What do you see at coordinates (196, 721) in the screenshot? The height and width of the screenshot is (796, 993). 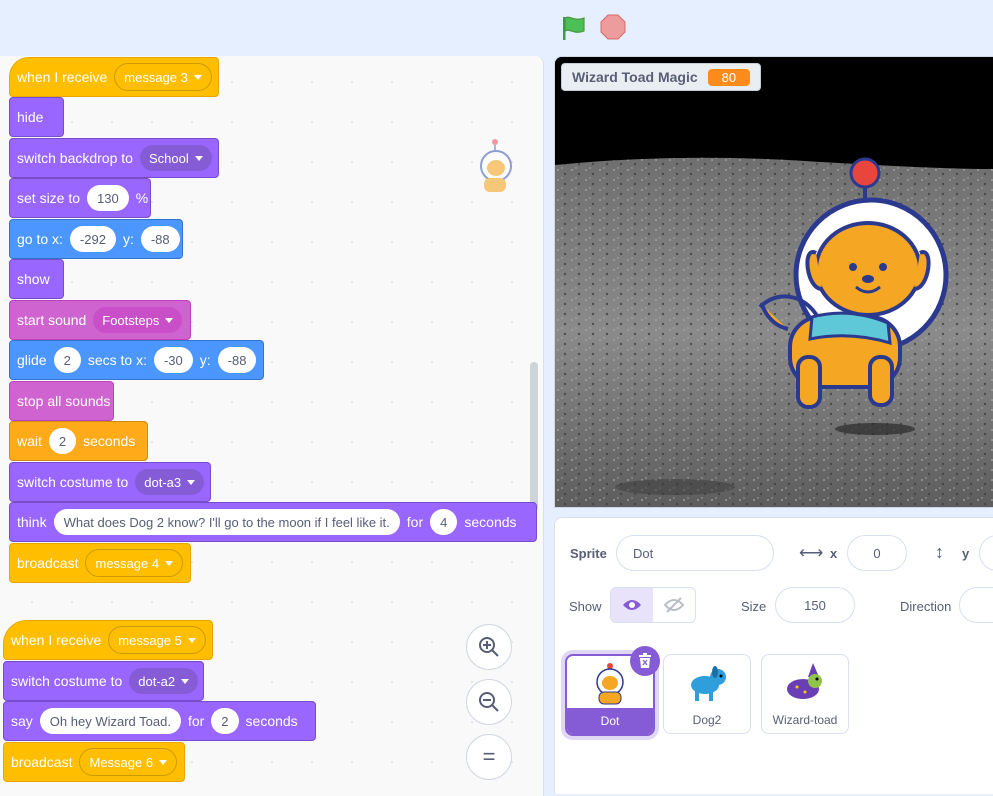 I see `block-label: for` at bounding box center [196, 721].